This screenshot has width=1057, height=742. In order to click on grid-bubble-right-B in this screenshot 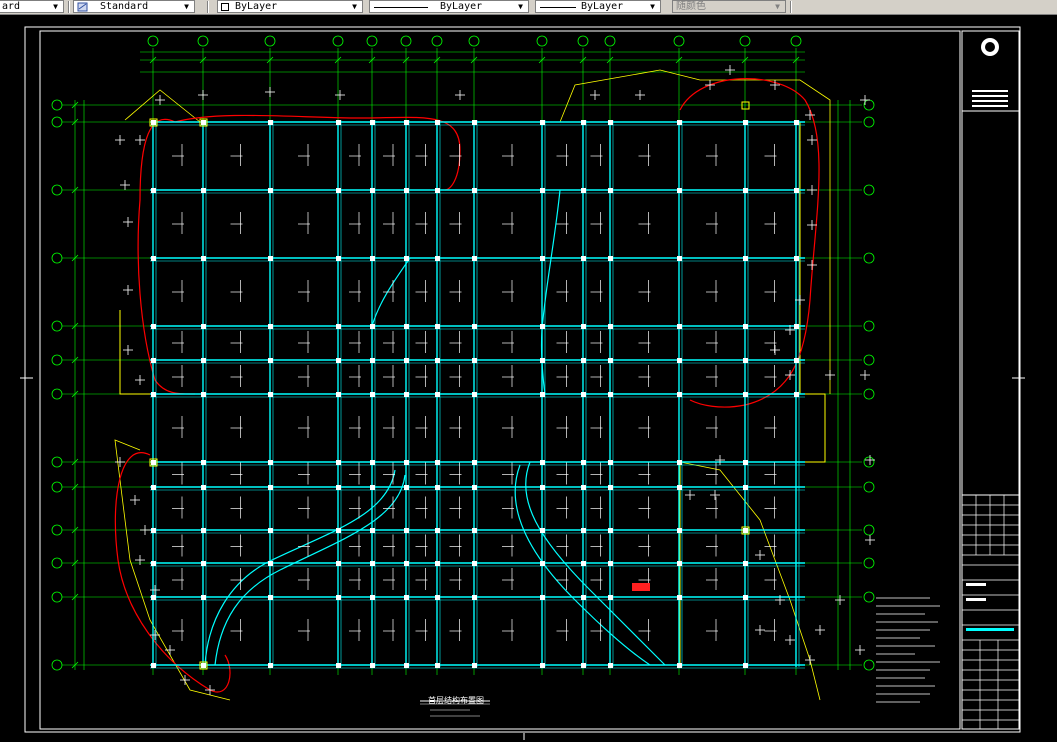, I will do `click(869, 597)`.